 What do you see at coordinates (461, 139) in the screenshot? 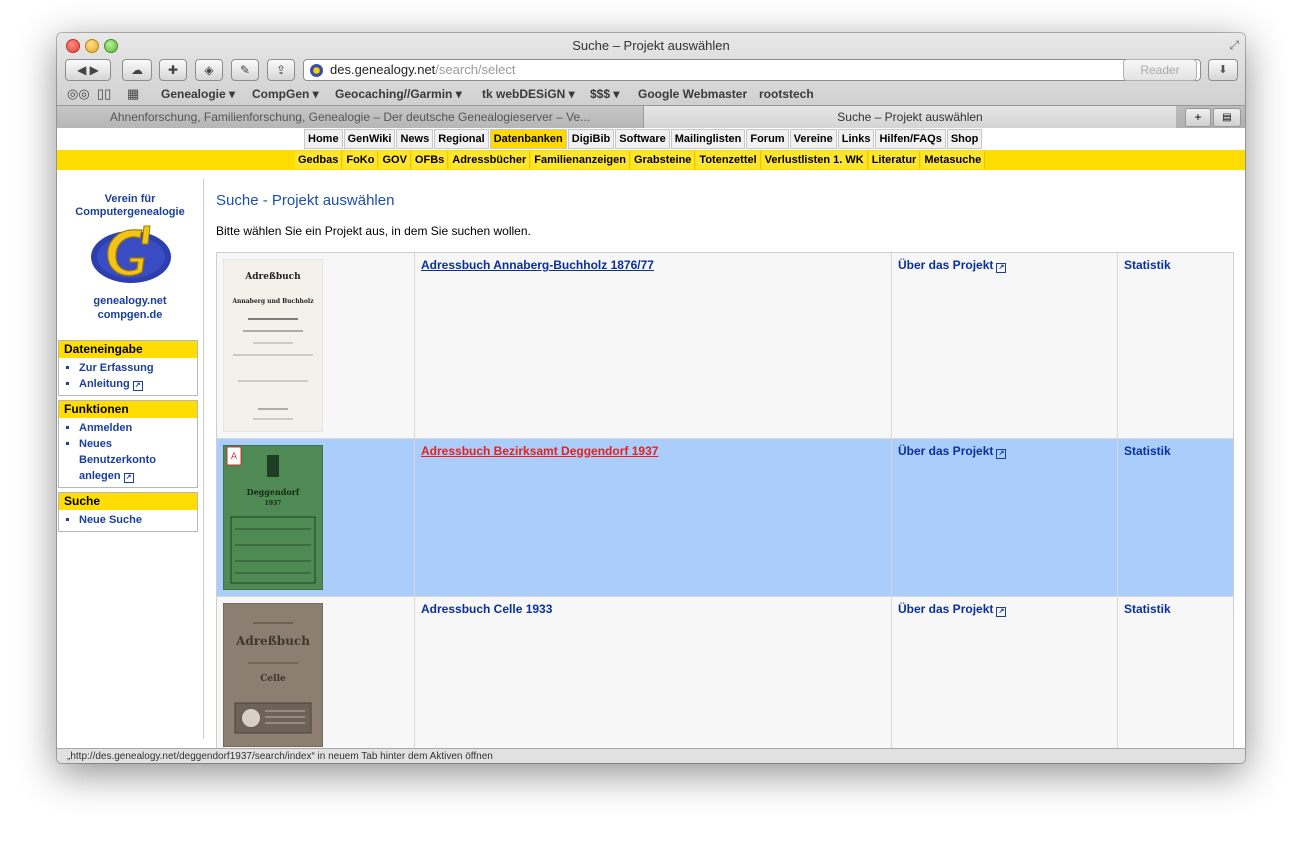
I see `nav-item-regional: Regional` at bounding box center [461, 139].